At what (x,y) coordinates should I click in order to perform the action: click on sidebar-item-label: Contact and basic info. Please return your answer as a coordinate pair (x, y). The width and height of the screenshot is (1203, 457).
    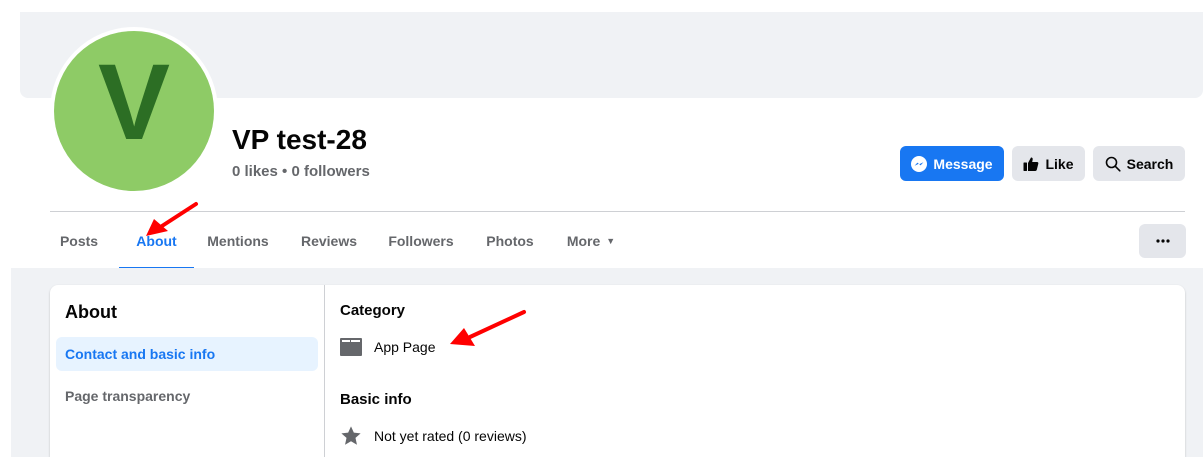
    Looking at the image, I should click on (140, 354).